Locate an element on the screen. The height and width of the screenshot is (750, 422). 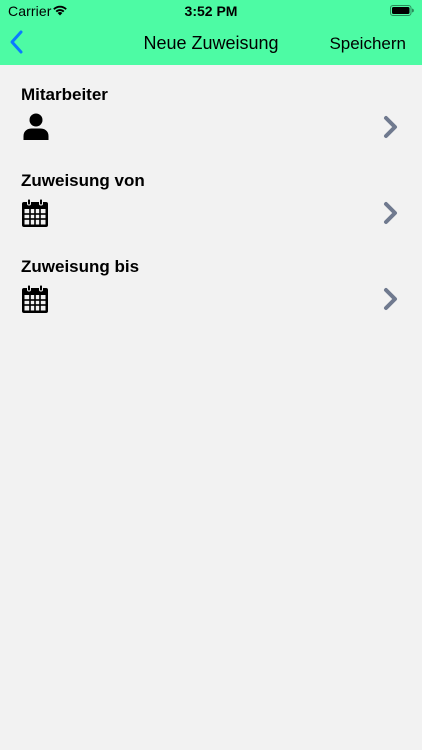
status-time: 3:52 PM is located at coordinates (211, 11).